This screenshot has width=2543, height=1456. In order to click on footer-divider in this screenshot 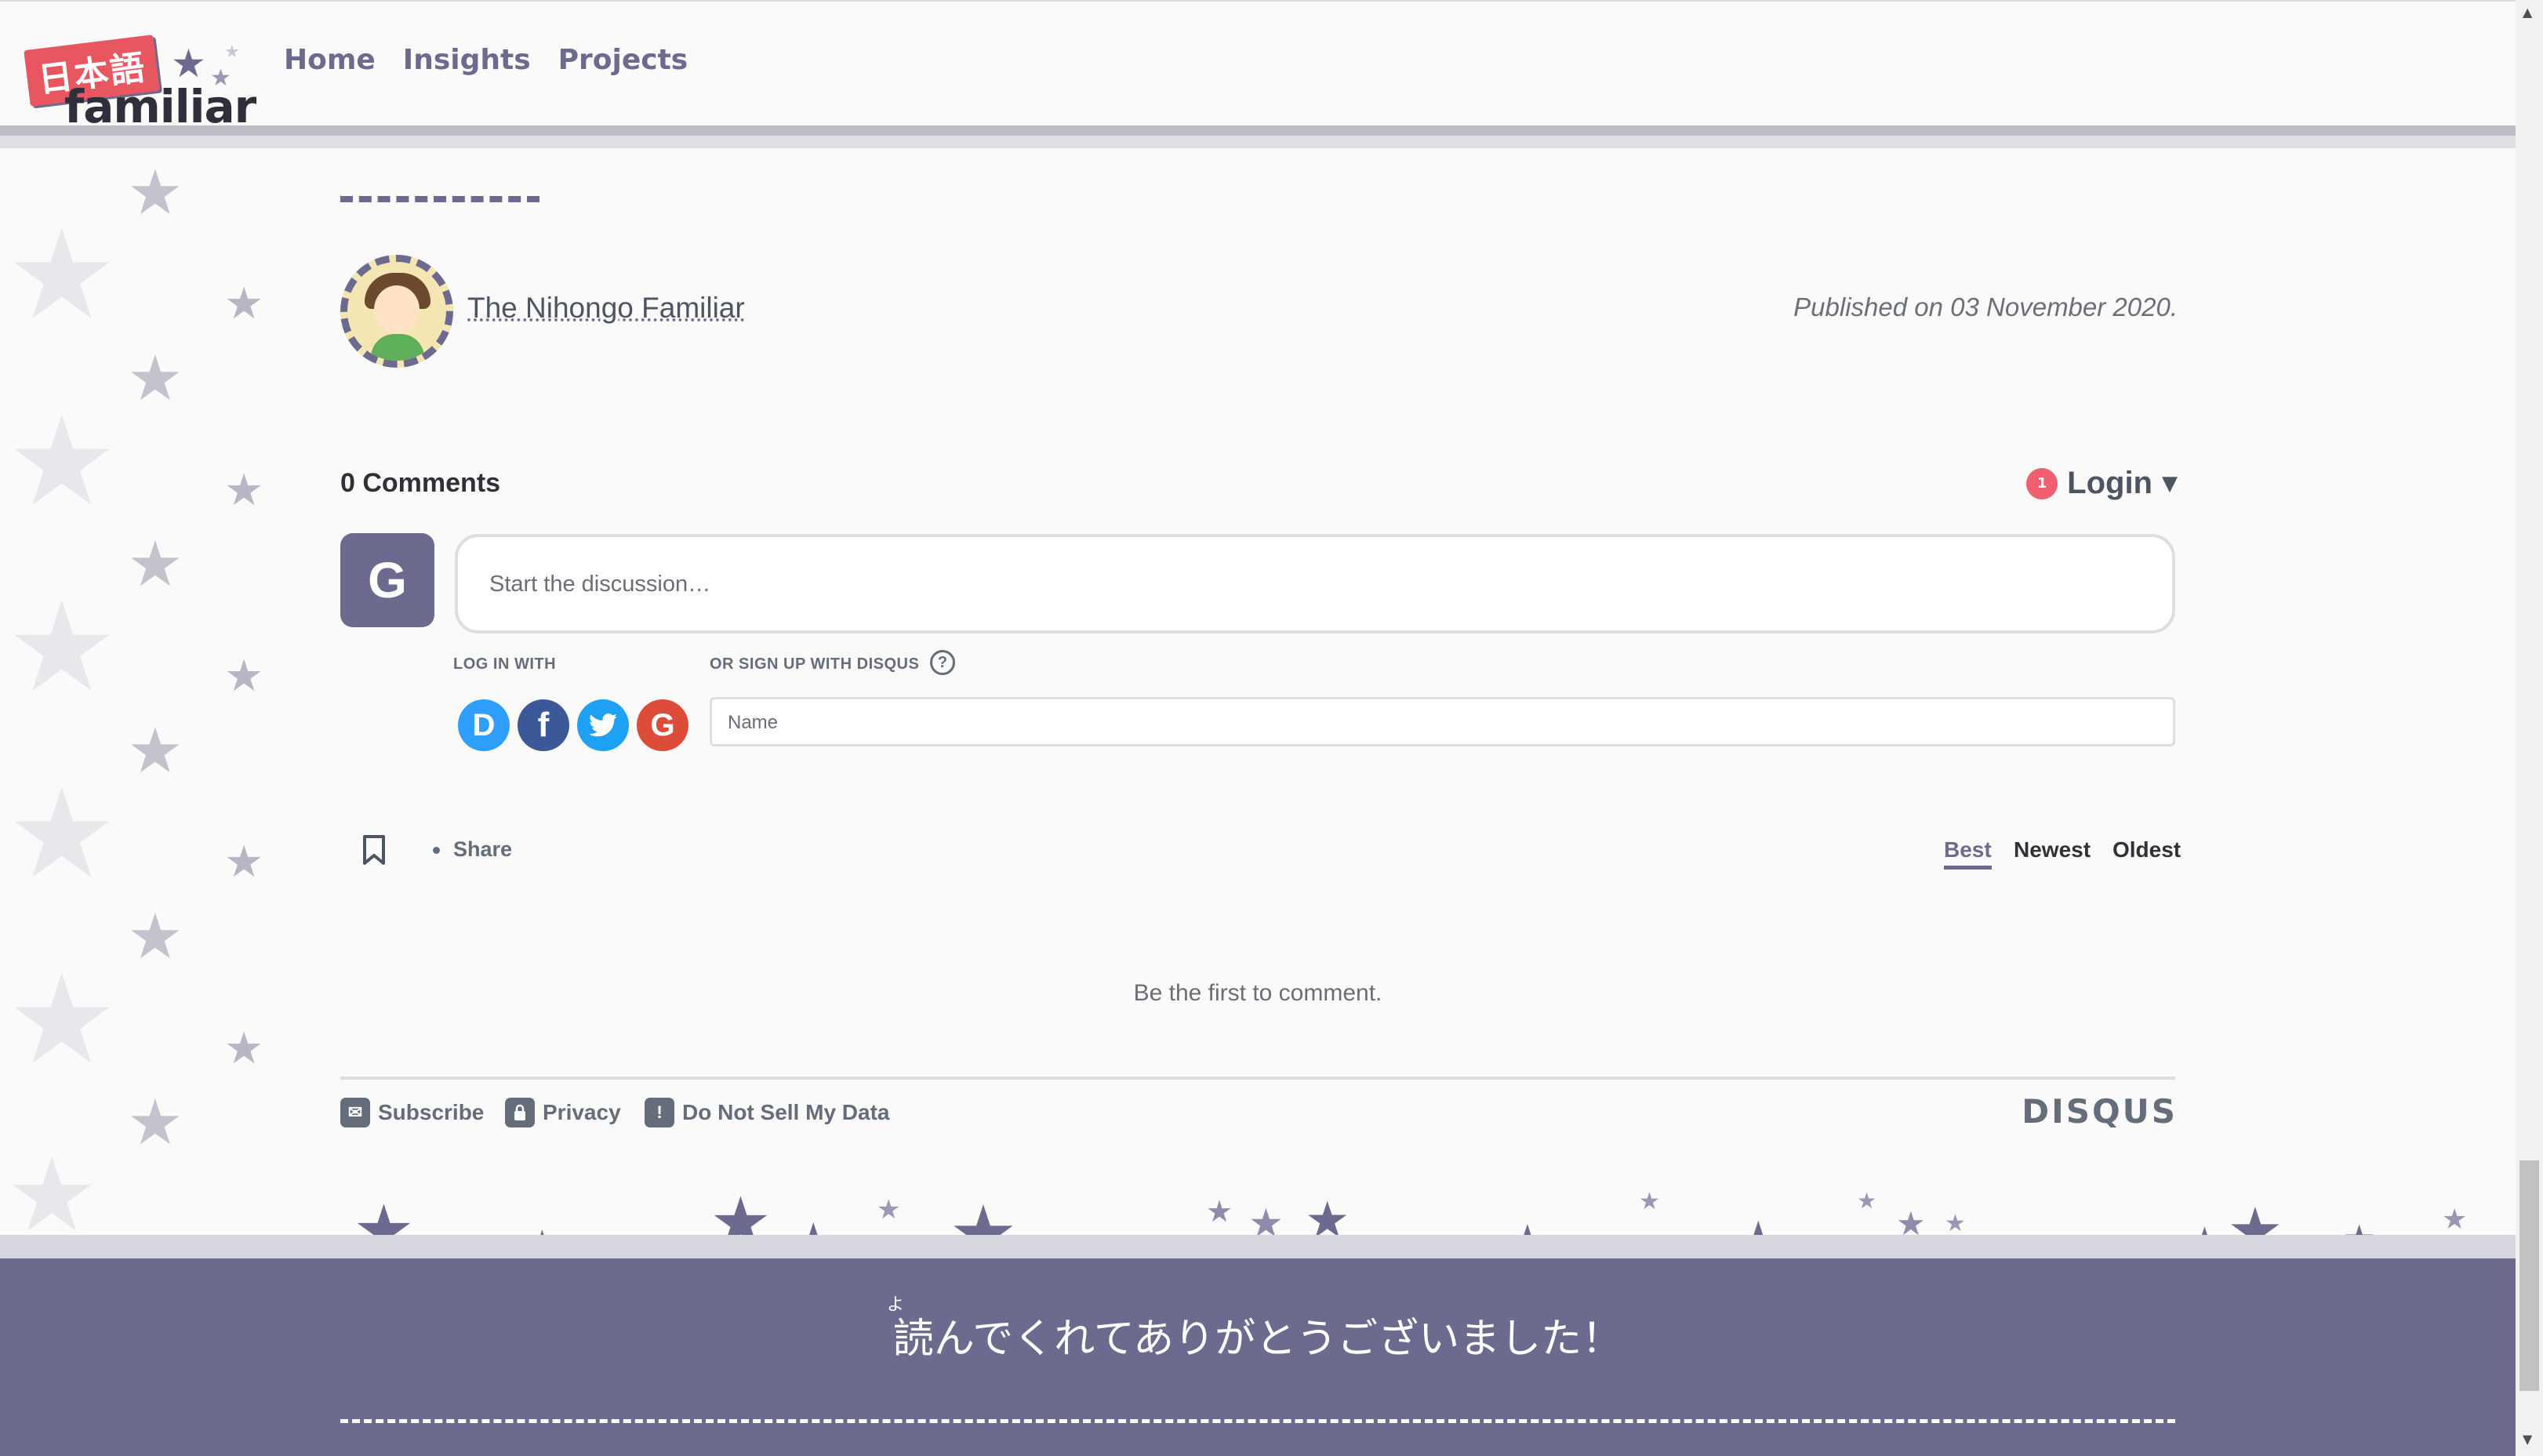, I will do `click(1258, 1421)`.